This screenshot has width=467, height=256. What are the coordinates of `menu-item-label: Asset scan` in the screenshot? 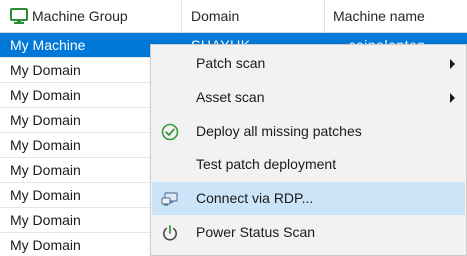 It's located at (230, 97).